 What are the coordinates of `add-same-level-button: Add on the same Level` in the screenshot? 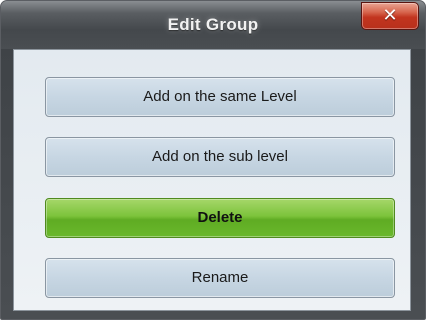 It's located at (220, 97).